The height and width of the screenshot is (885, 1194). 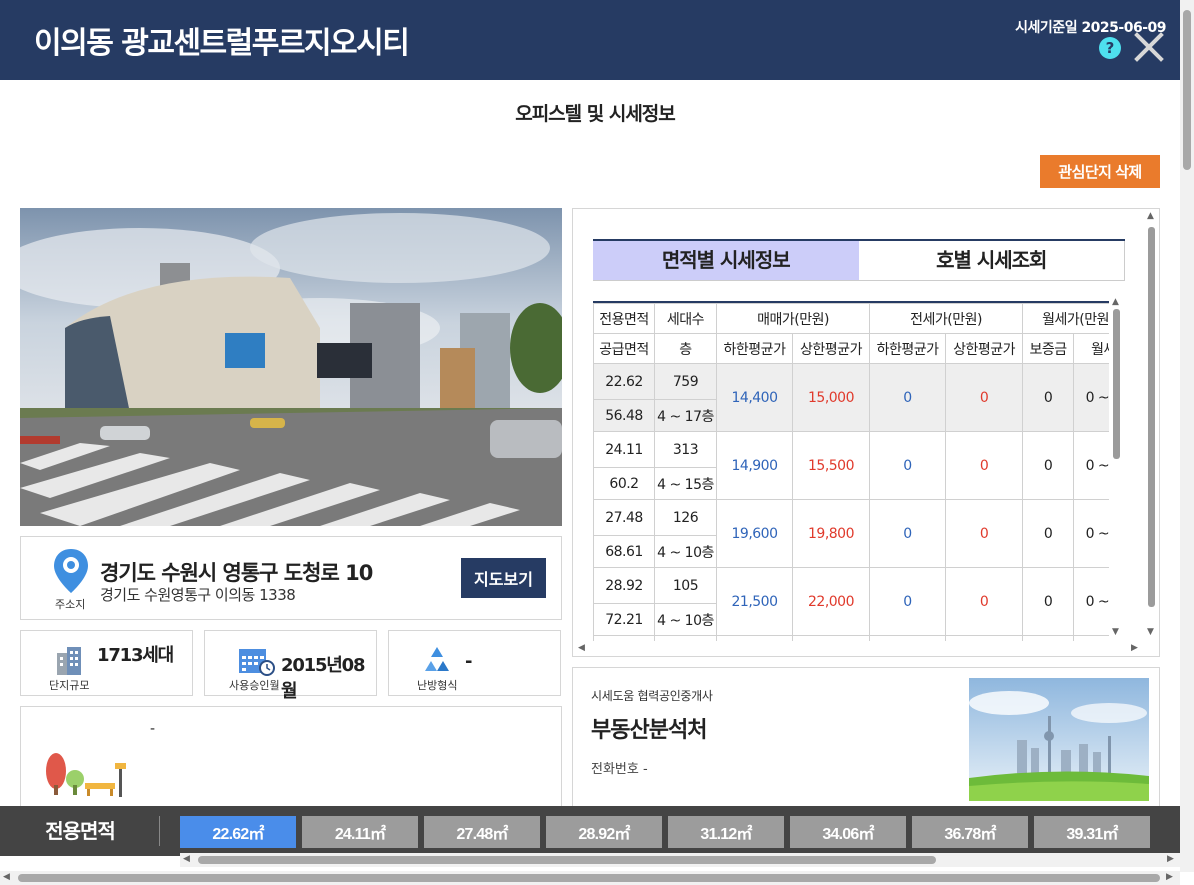 What do you see at coordinates (86, 775) in the screenshot?
I see `park-icon` at bounding box center [86, 775].